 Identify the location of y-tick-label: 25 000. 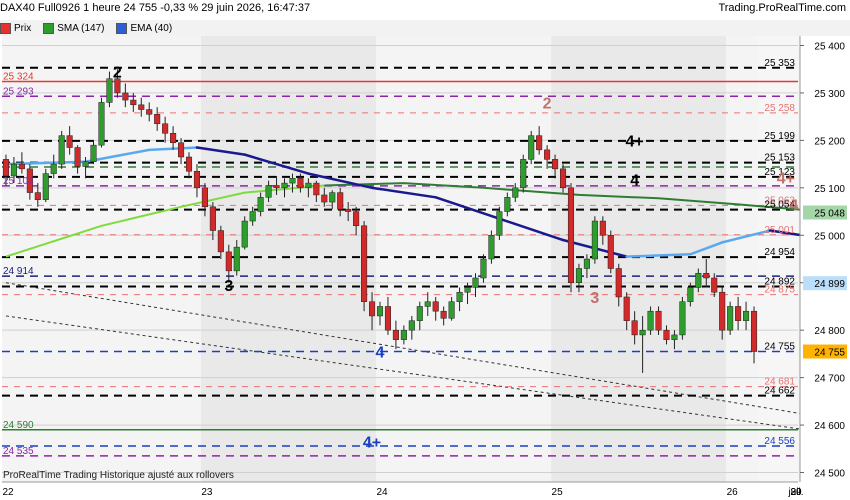
(829, 236).